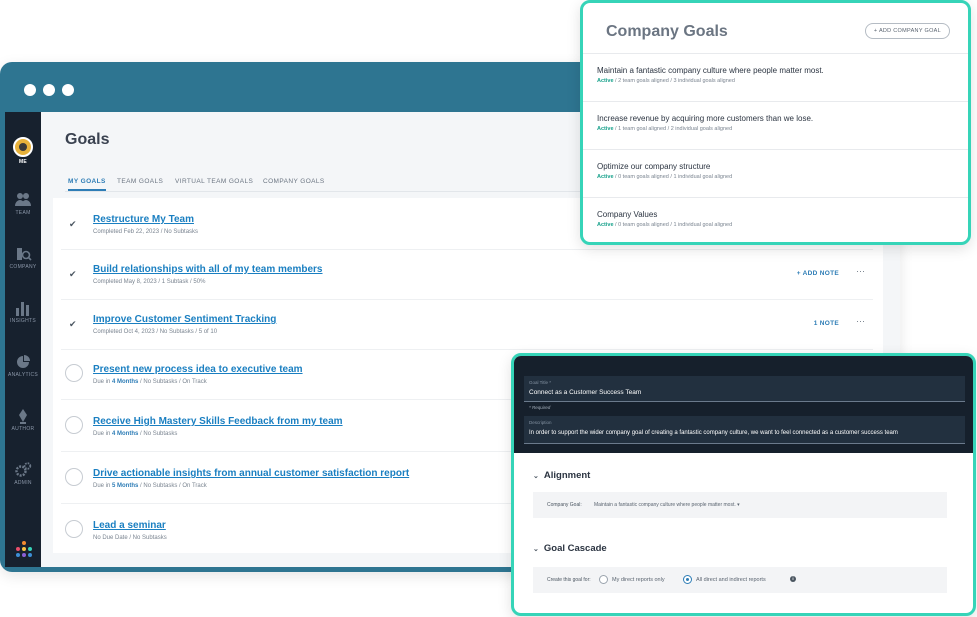  I want to click on radio-all-reports, so click(687, 579).